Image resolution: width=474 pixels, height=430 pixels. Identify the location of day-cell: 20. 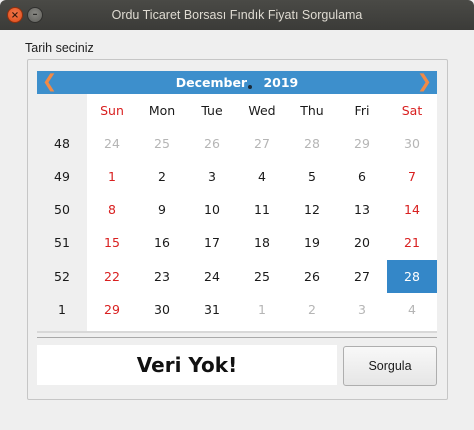
(362, 242).